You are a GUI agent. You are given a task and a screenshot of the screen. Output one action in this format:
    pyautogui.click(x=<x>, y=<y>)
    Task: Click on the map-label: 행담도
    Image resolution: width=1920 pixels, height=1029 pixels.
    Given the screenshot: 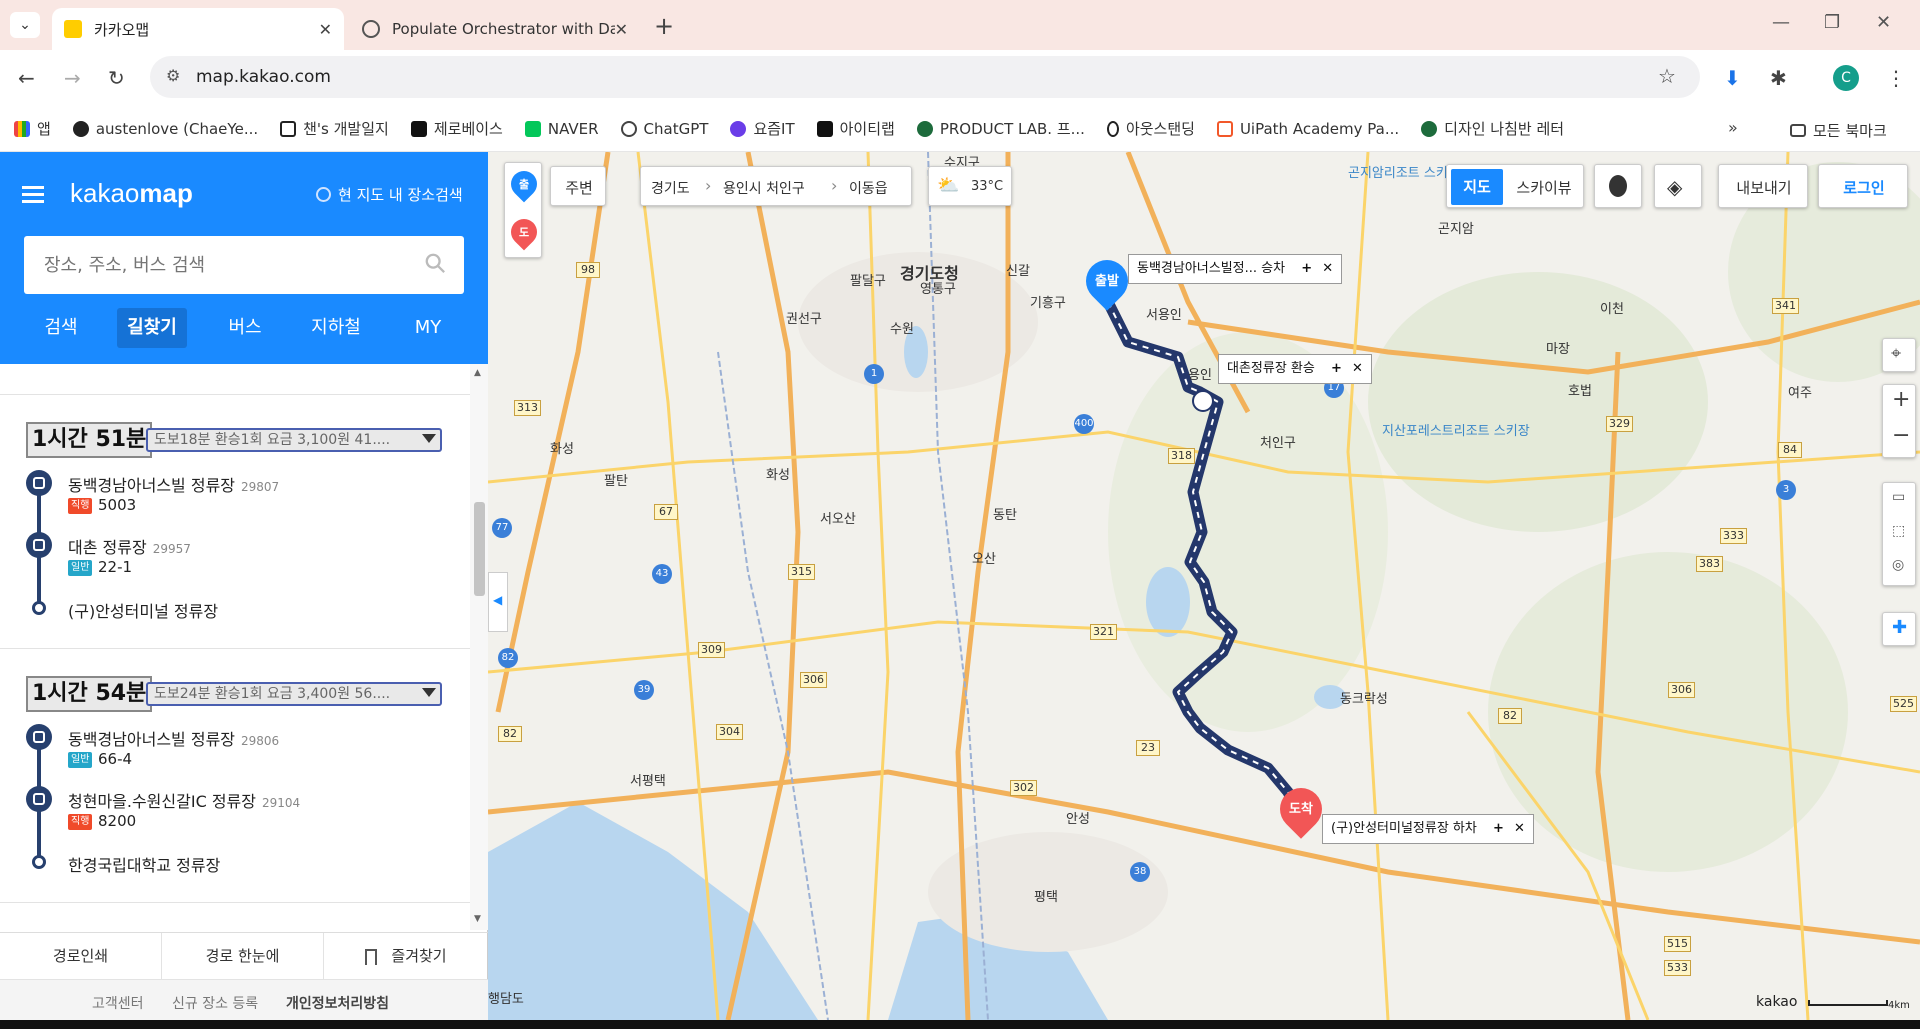 What is the action you would take?
    pyautogui.click(x=506, y=997)
    